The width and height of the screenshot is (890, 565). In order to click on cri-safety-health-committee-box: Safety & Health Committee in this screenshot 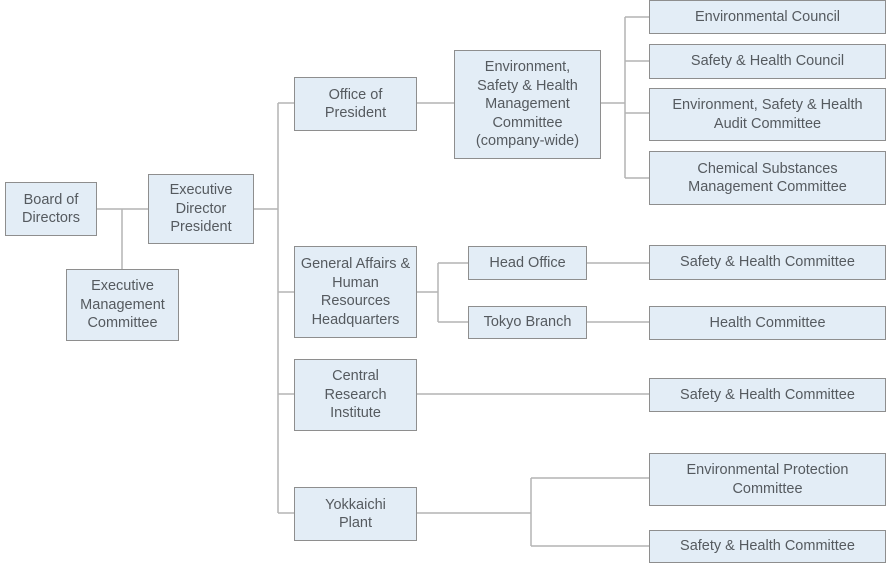, I will do `click(767, 395)`.